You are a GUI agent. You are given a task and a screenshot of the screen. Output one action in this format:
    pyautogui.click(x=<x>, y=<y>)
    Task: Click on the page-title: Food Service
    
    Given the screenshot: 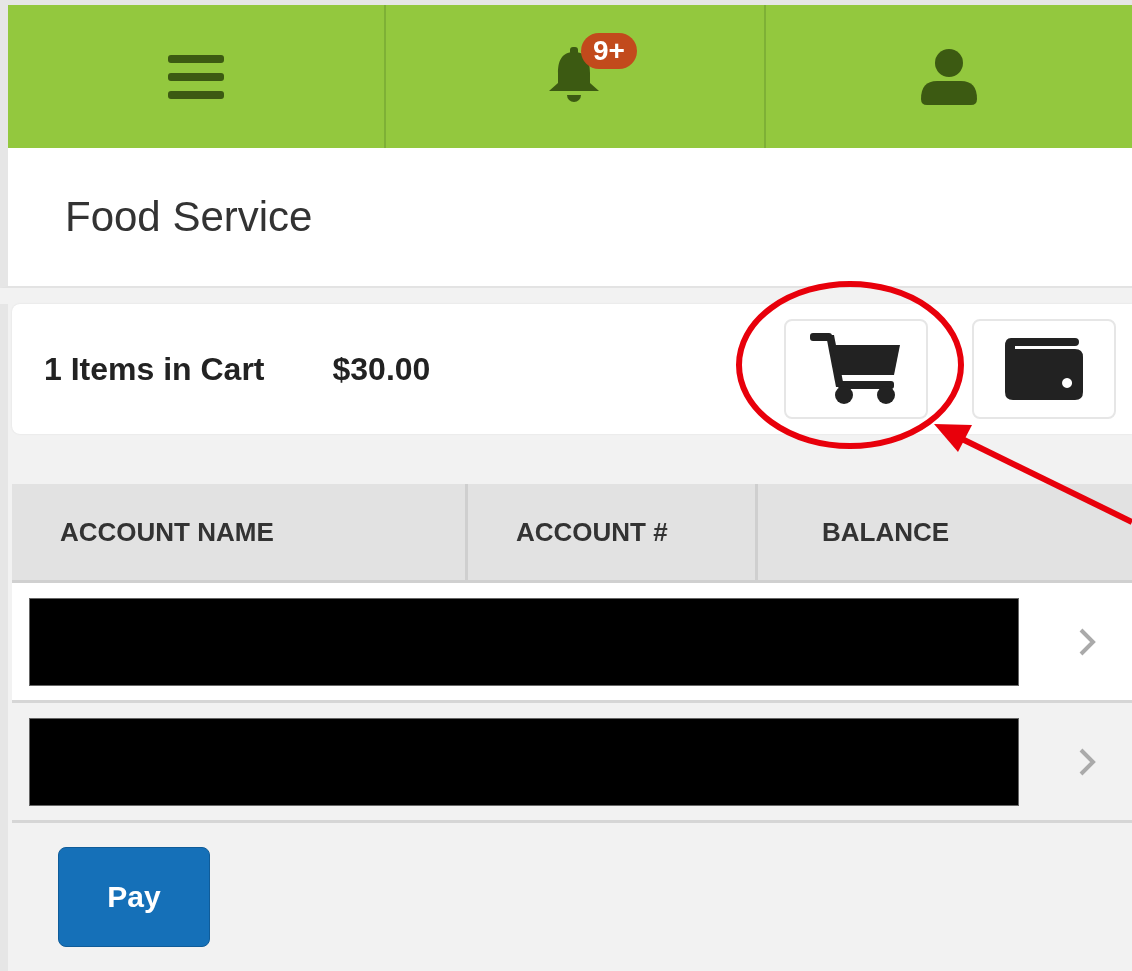 What is the action you would take?
    pyautogui.click(x=189, y=217)
    